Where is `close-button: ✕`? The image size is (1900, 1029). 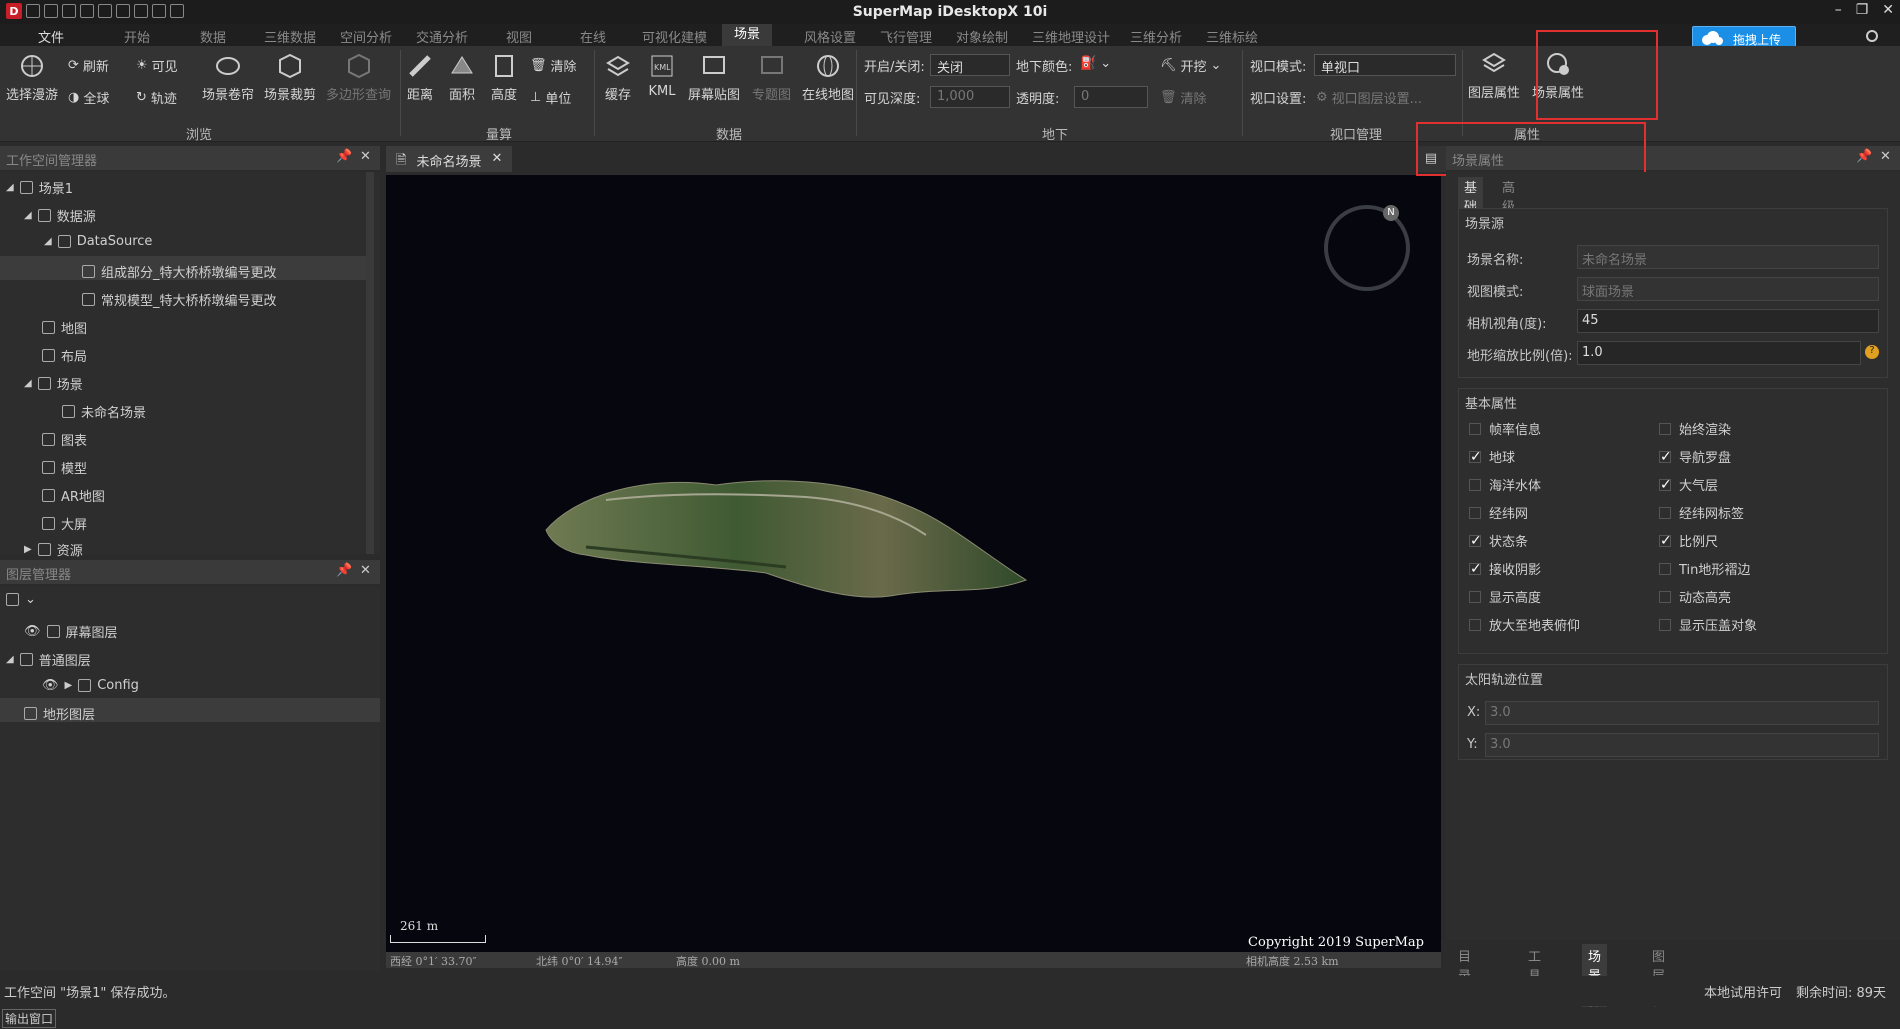 close-button: ✕ is located at coordinates (1888, 10).